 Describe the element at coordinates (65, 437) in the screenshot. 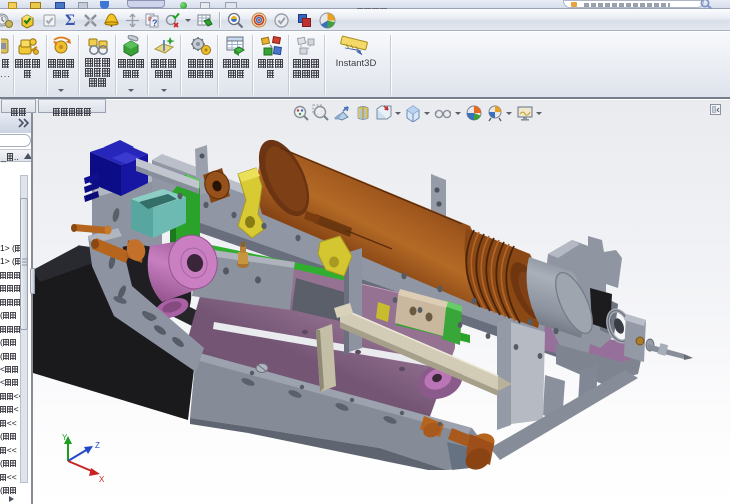

I see `svg-text: Y` at that location.